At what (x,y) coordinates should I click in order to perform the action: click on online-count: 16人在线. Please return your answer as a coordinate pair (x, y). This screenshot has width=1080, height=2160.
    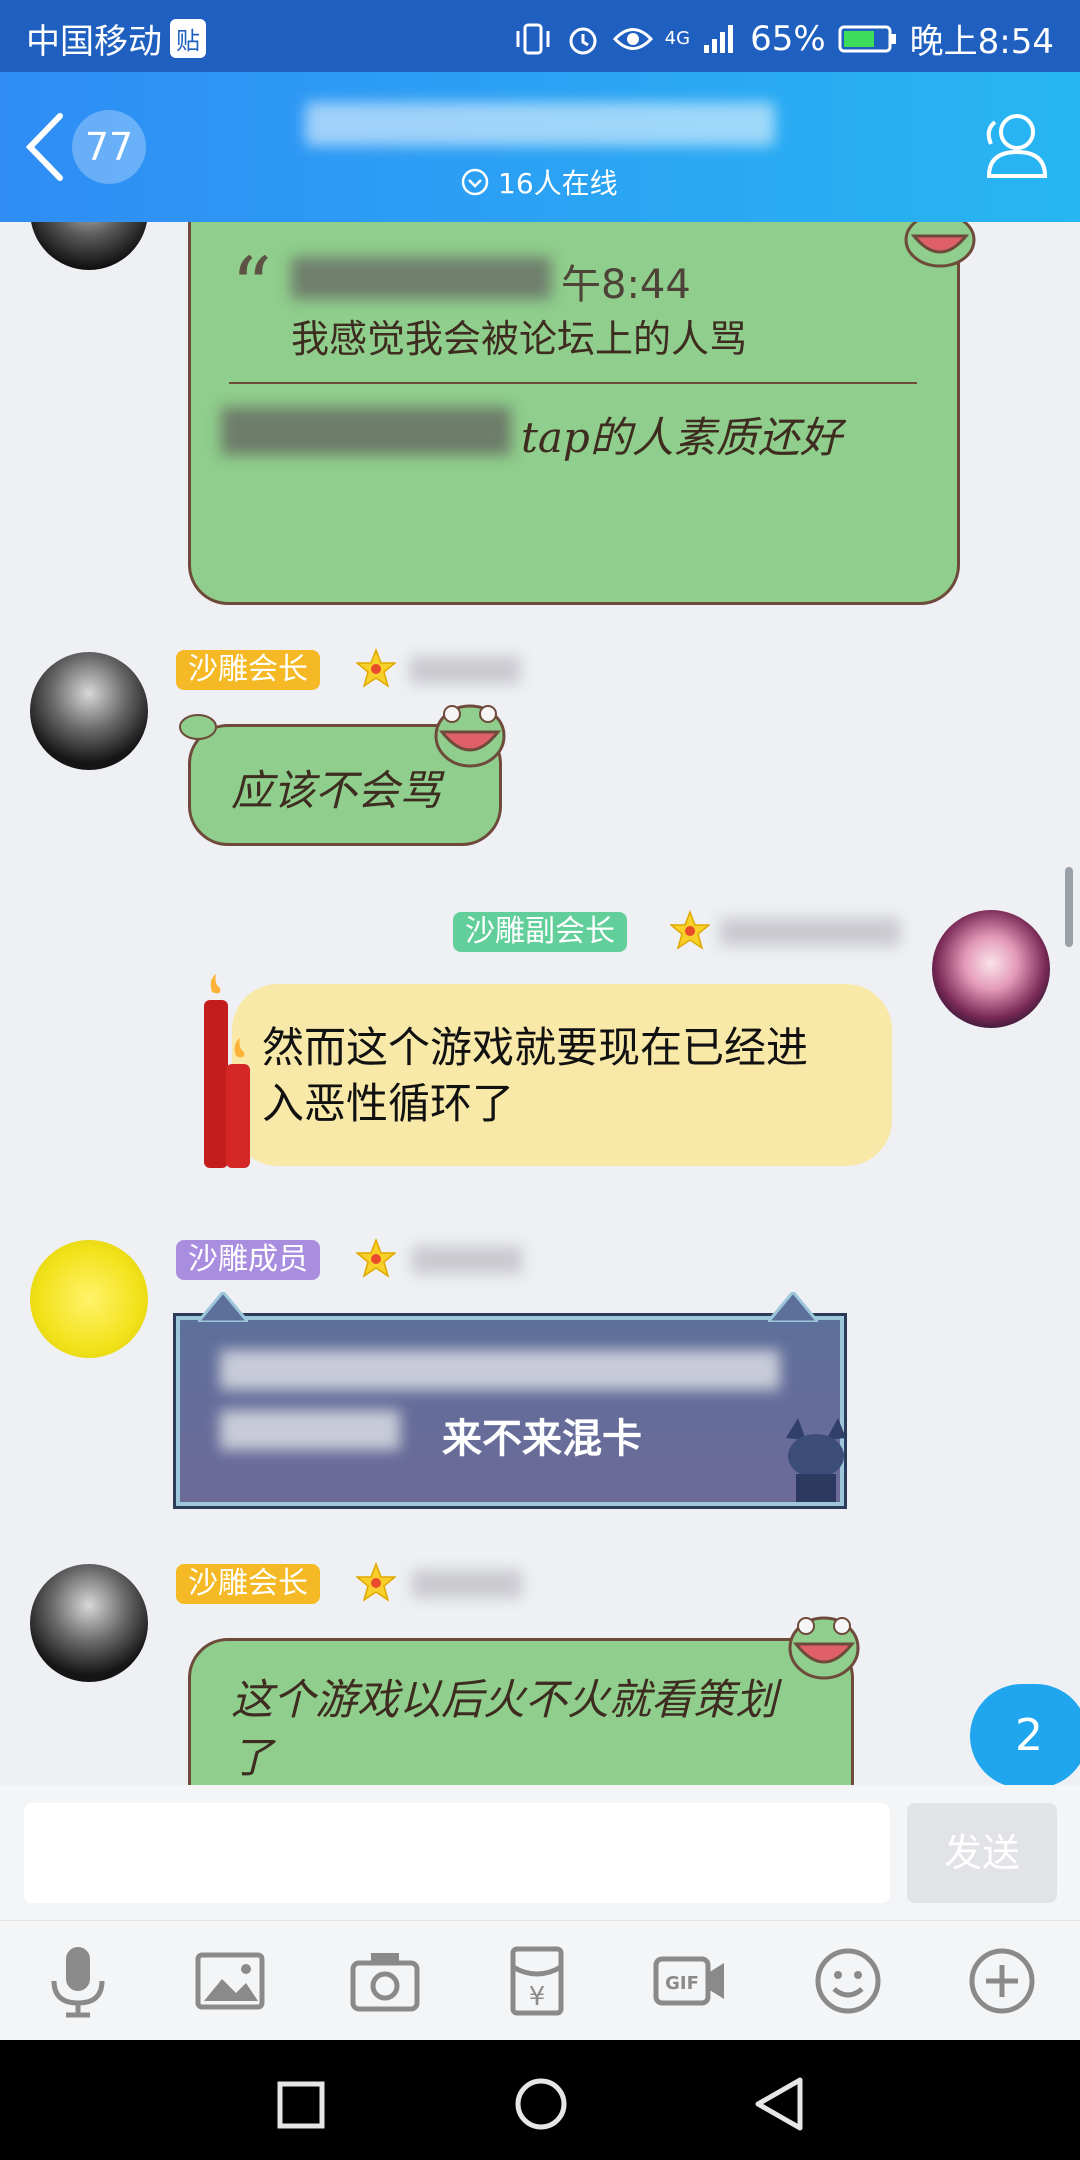
    Looking at the image, I should click on (558, 183).